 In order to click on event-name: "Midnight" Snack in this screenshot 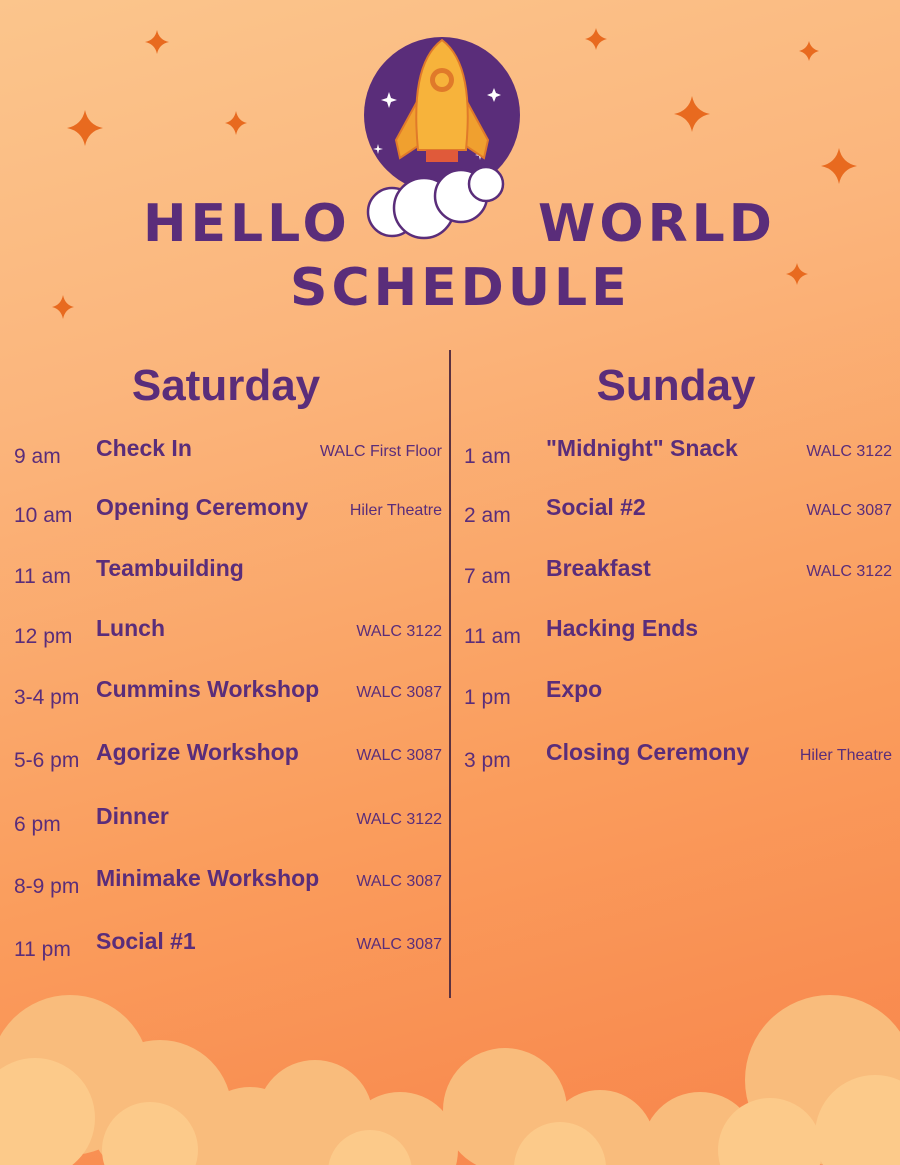, I will do `click(642, 448)`.